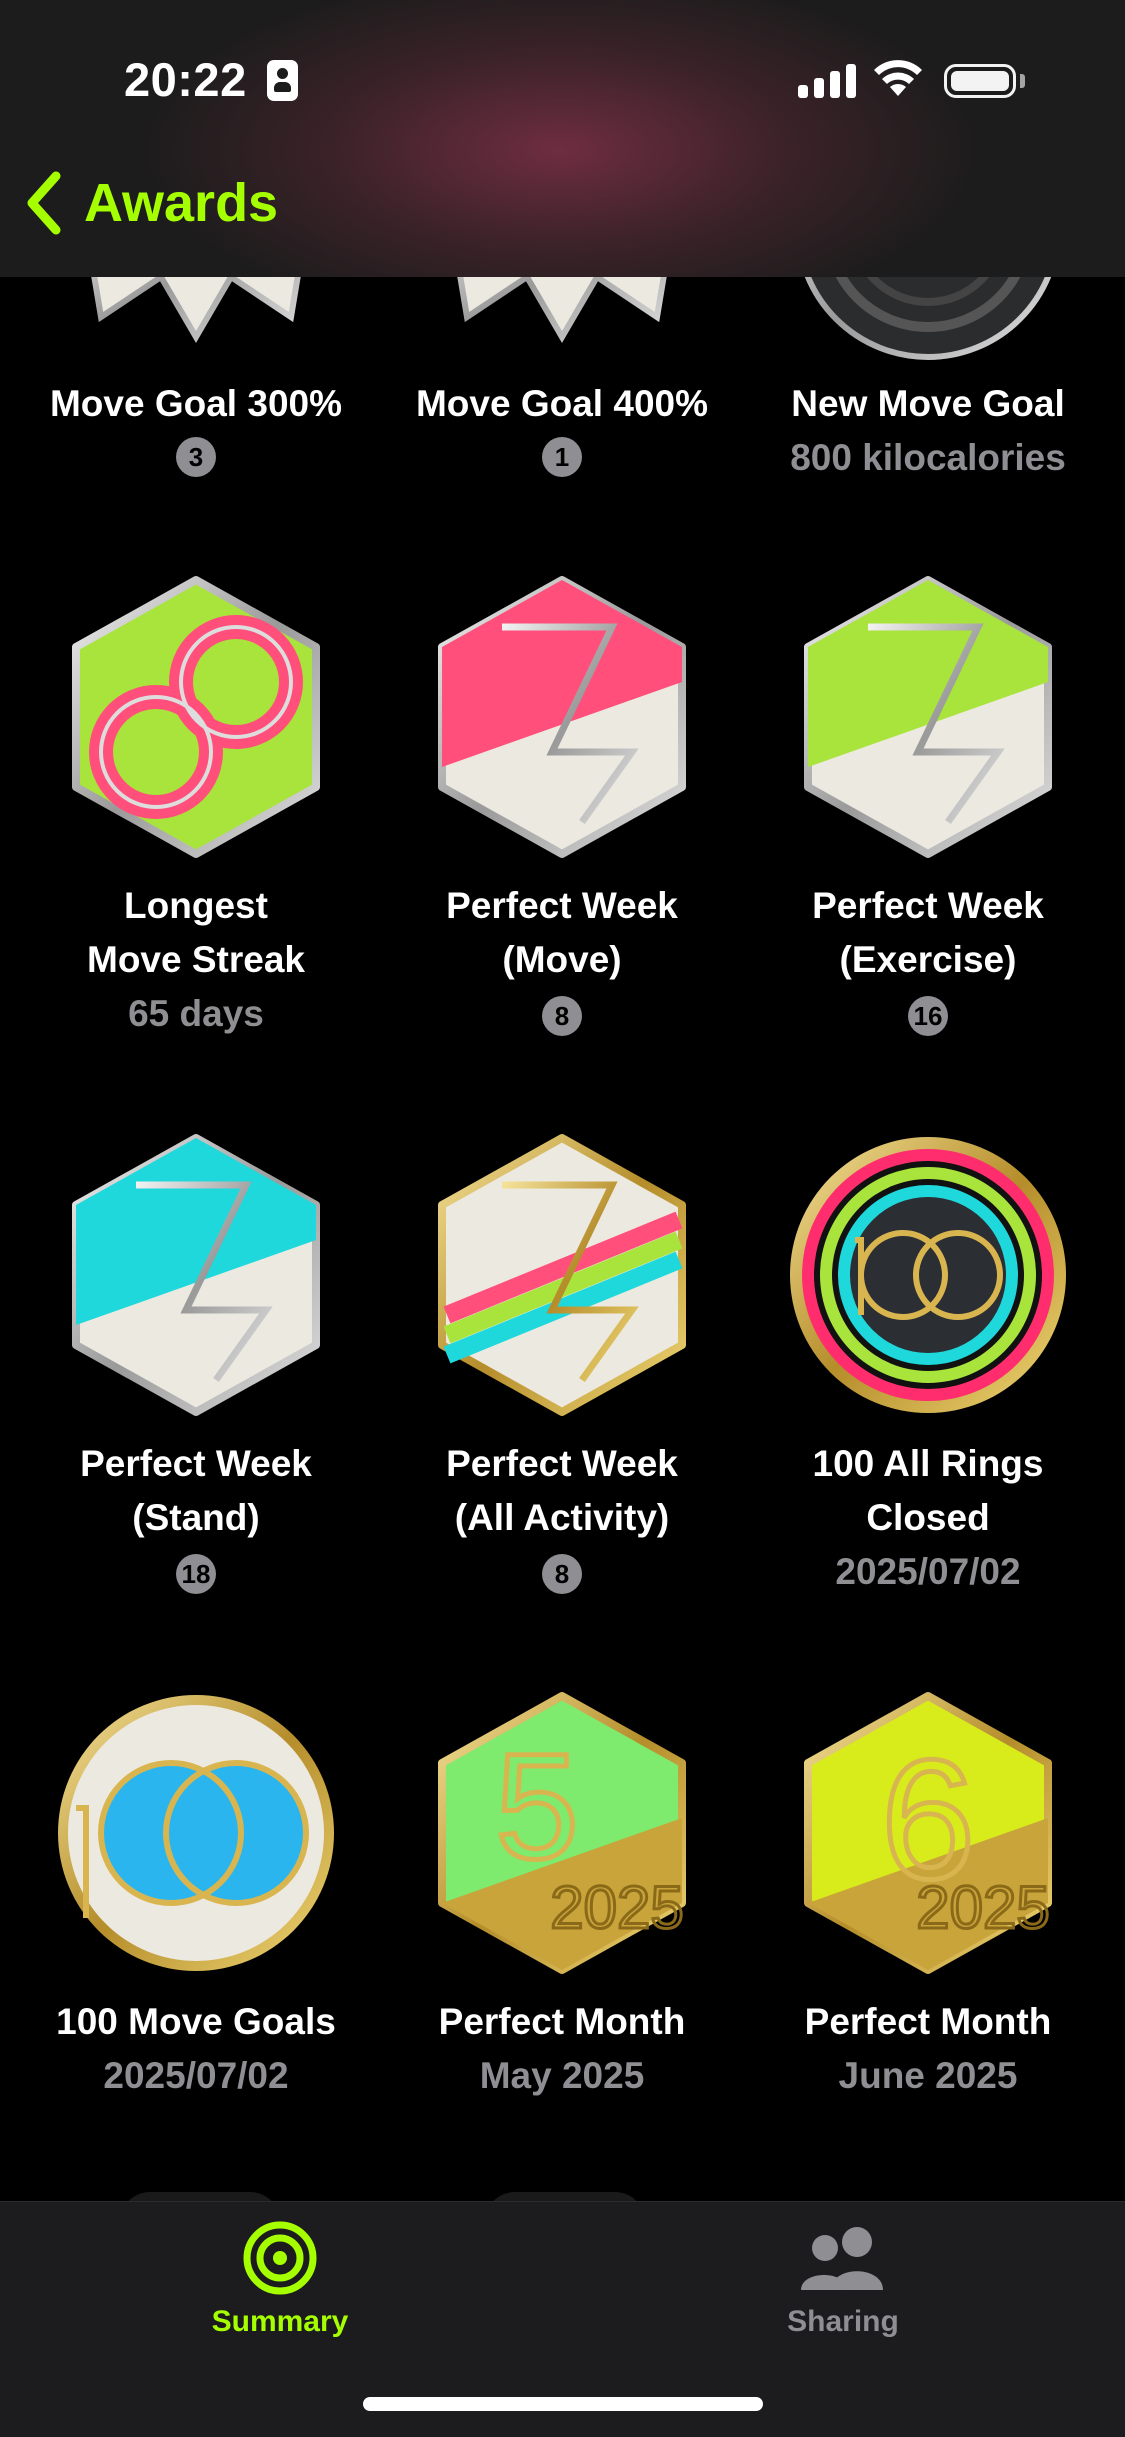  I want to click on award-name: New Move Goal, so click(928, 403).